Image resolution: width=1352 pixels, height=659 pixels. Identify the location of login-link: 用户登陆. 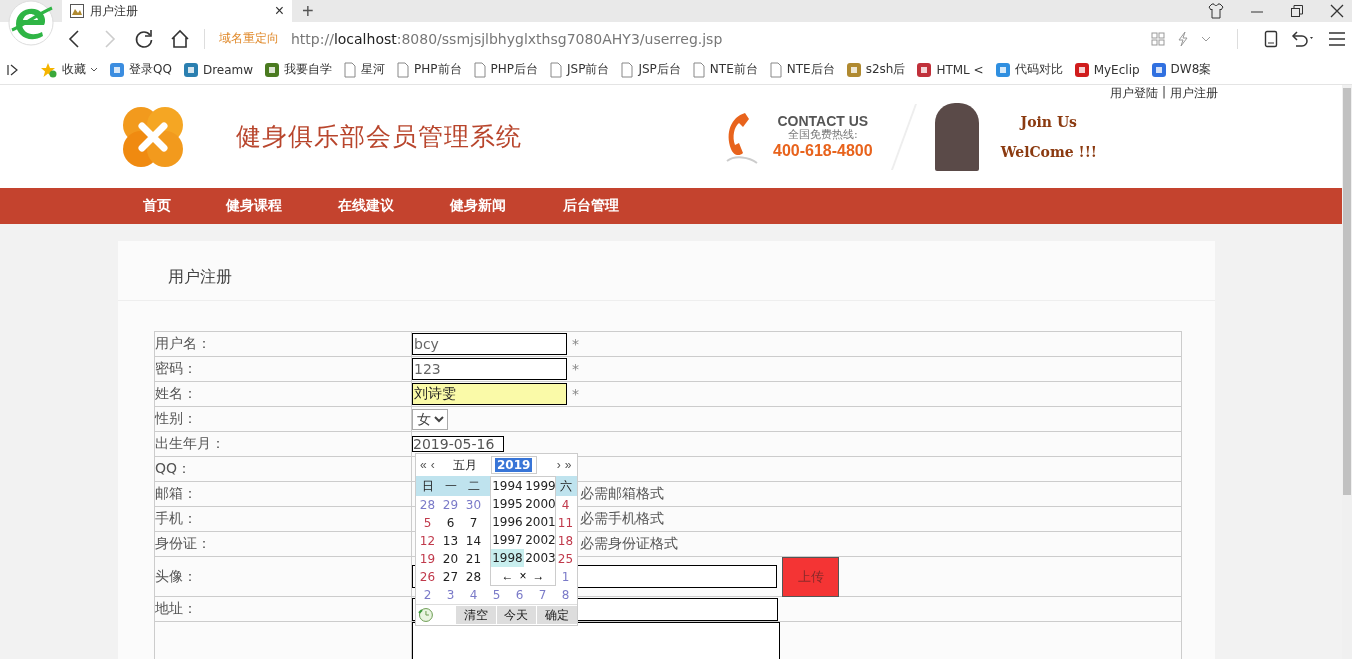
(1133, 93).